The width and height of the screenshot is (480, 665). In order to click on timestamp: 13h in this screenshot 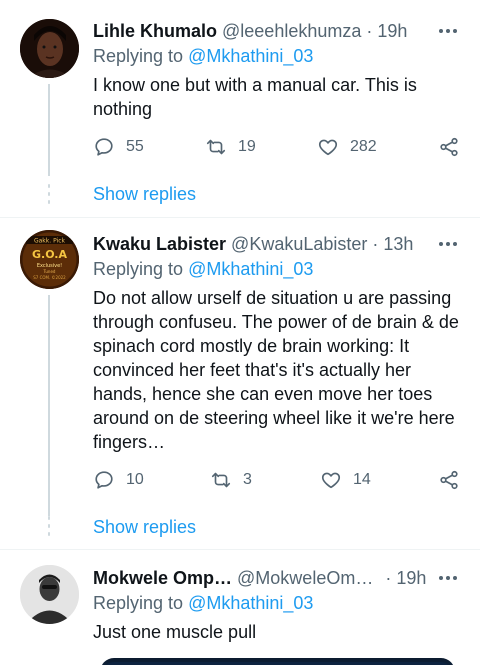, I will do `click(398, 244)`.